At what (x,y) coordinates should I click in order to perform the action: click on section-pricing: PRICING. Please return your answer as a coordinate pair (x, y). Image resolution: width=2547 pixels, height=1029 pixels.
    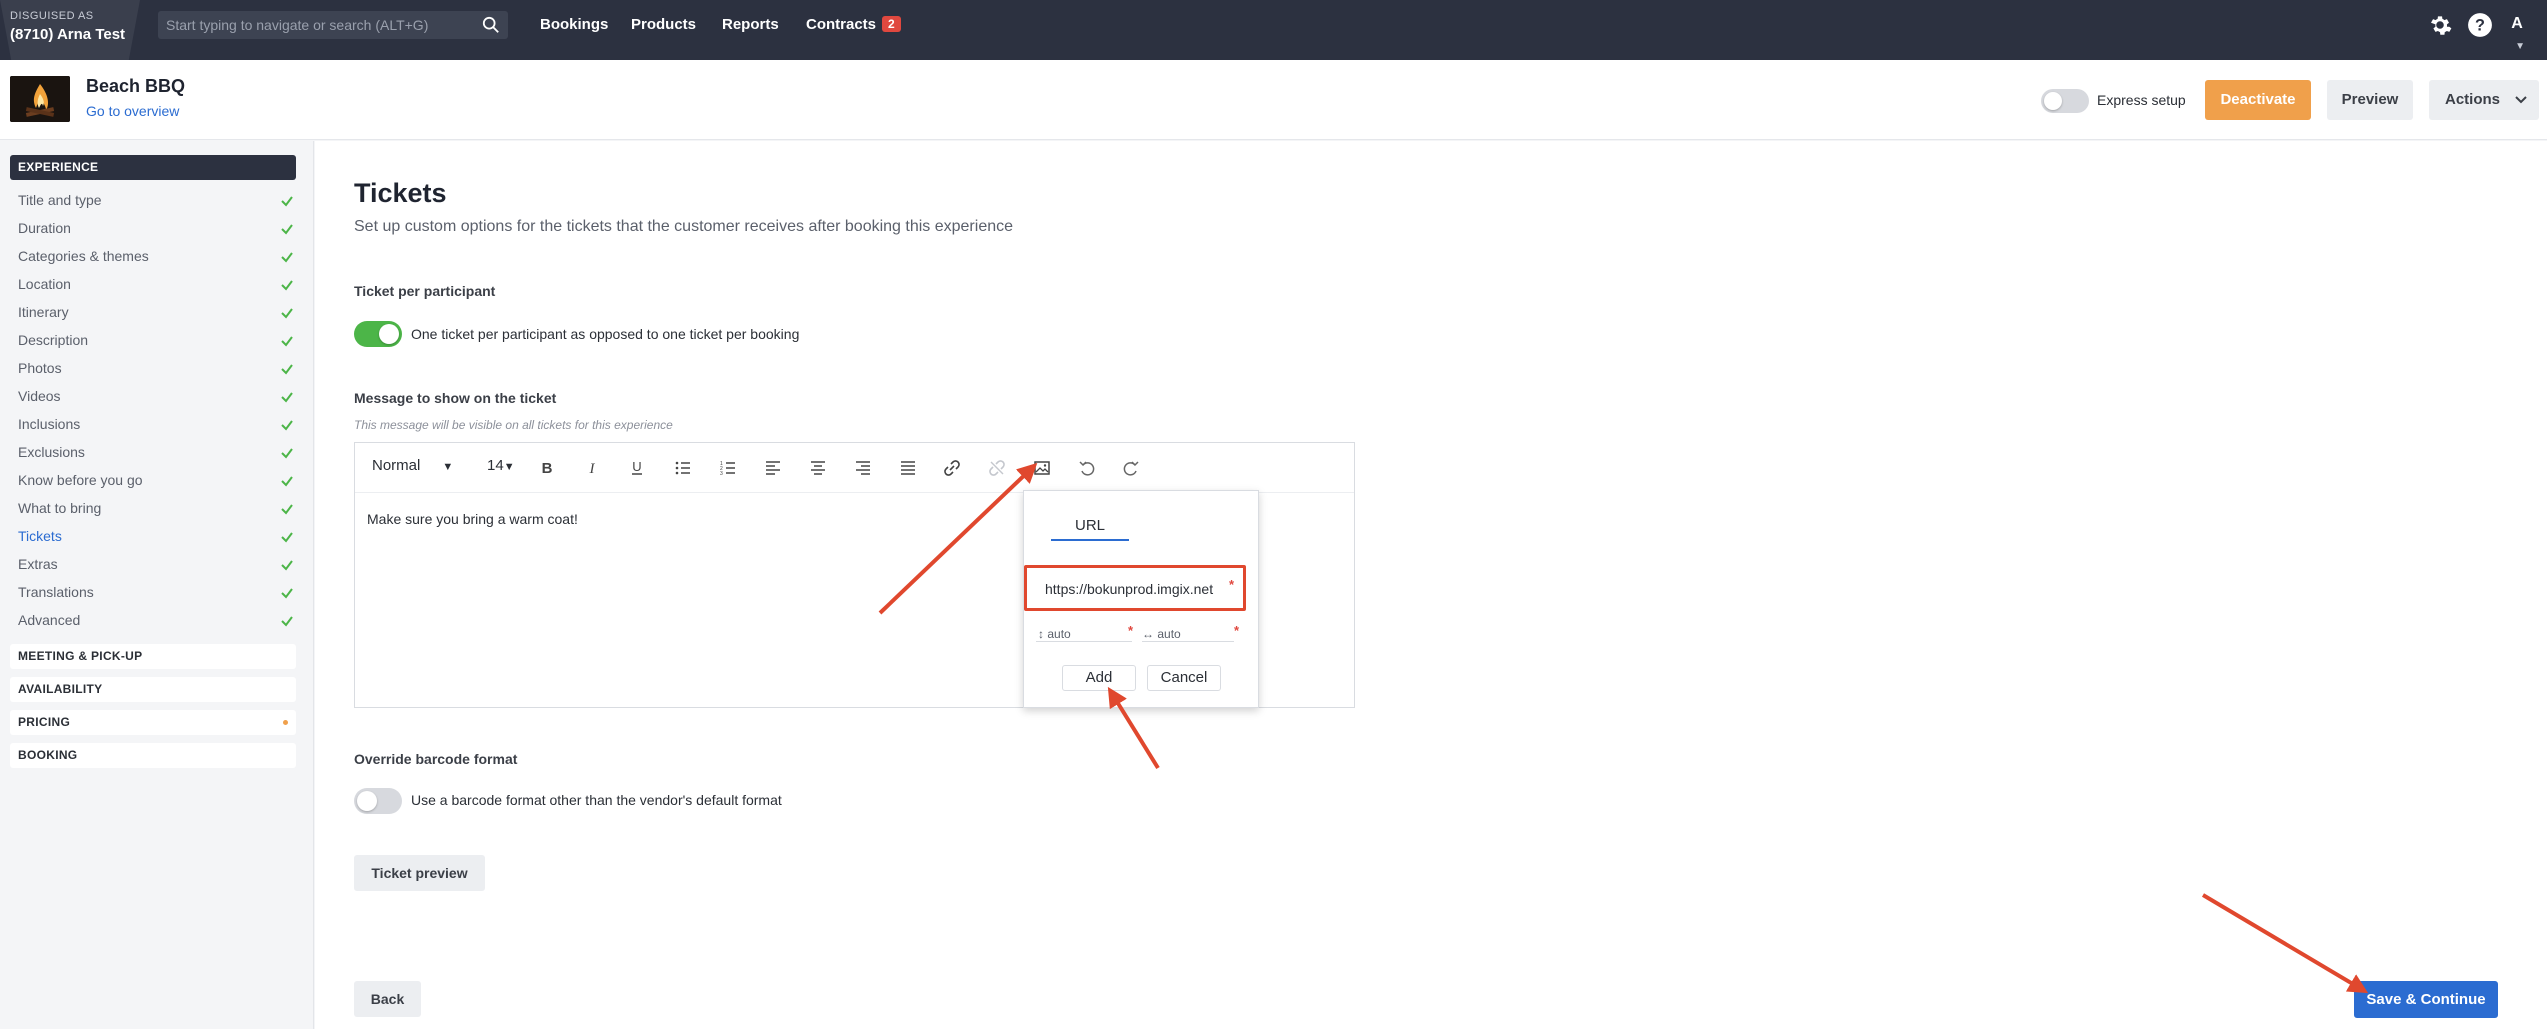
    Looking at the image, I should click on (153, 722).